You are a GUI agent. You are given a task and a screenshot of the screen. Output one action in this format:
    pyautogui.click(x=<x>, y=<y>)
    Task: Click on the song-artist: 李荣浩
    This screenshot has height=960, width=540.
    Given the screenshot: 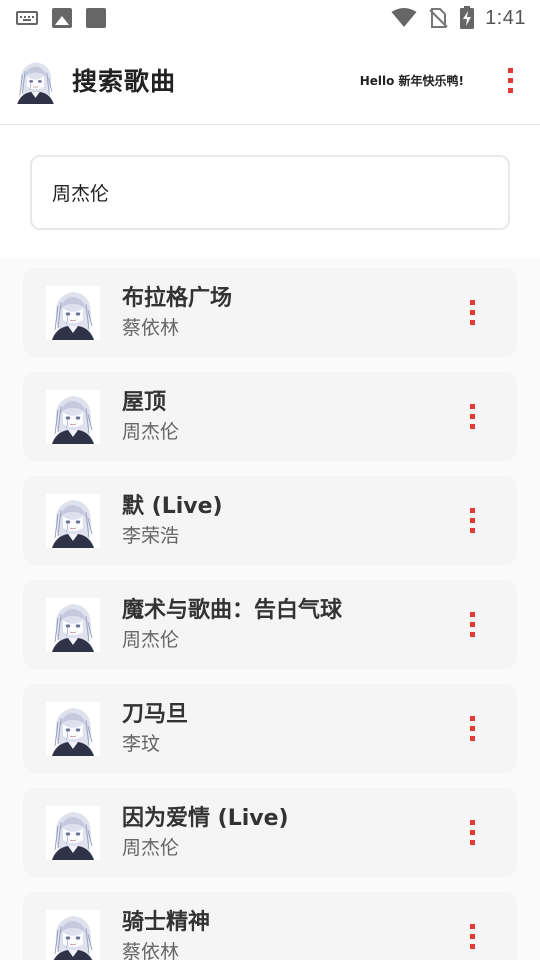 What is the action you would take?
    pyautogui.click(x=151, y=535)
    